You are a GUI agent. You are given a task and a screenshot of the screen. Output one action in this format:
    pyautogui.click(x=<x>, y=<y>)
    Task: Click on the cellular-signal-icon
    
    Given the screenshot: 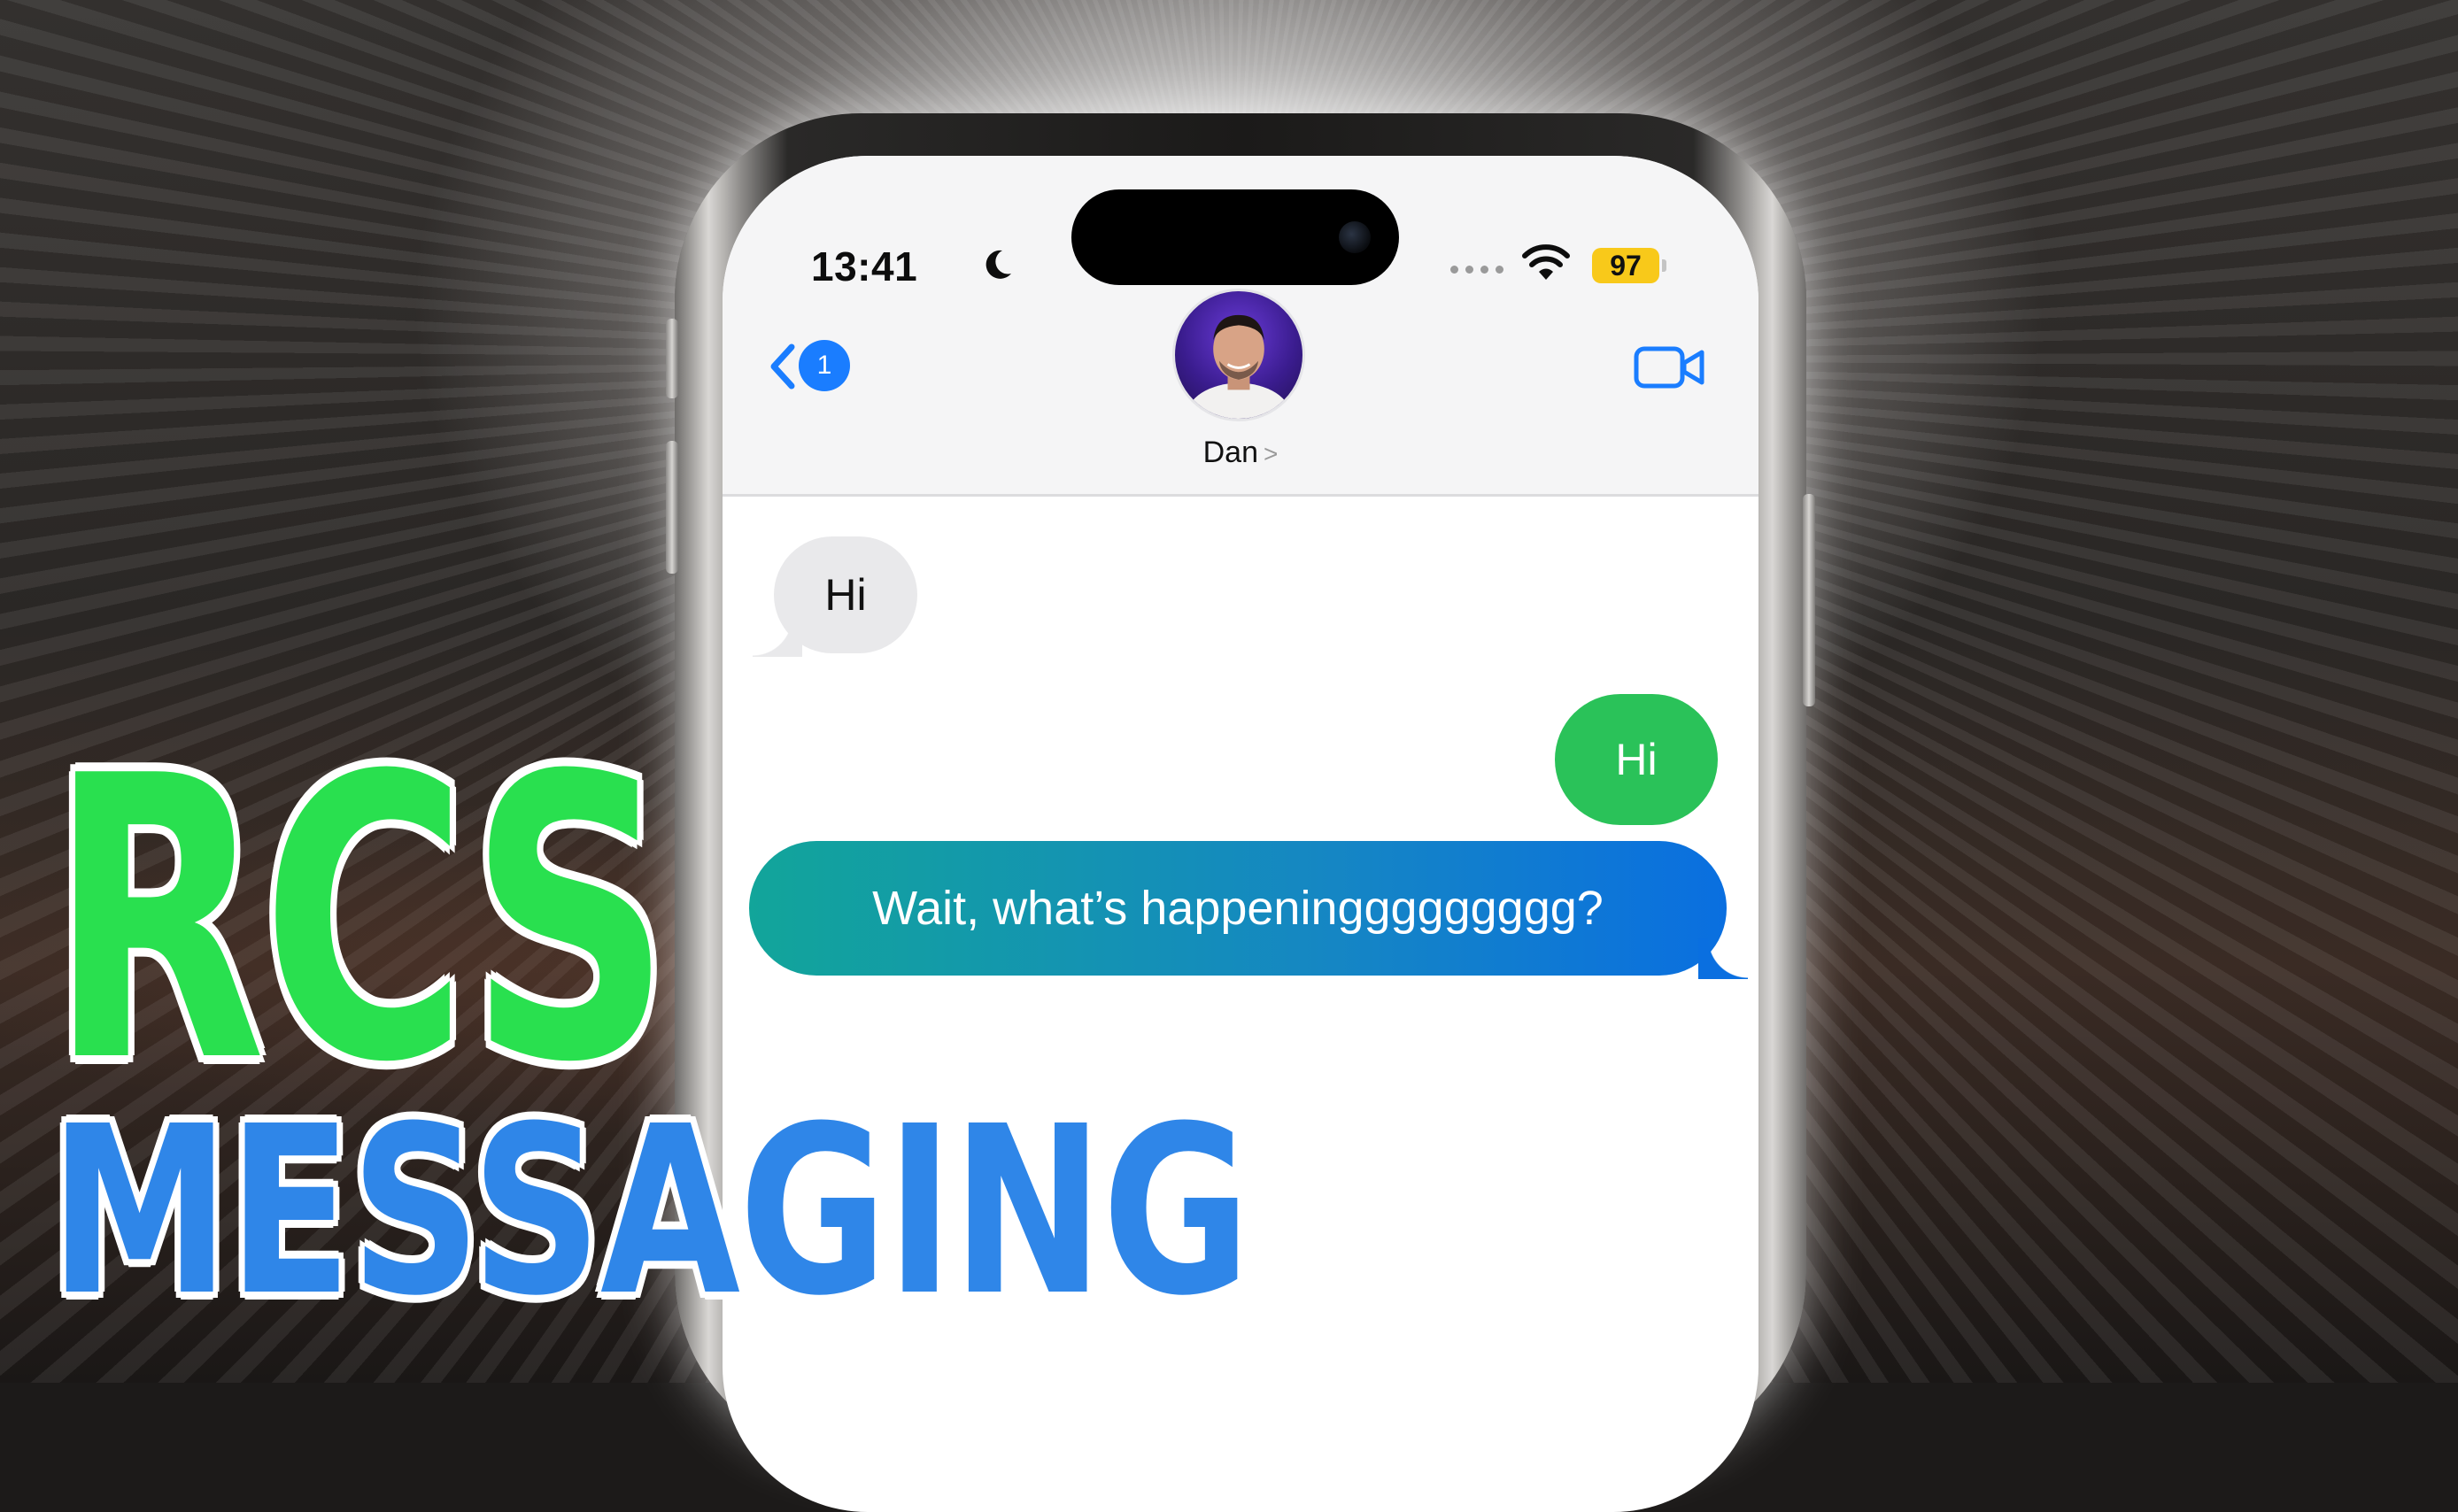 What is the action you would take?
    pyautogui.click(x=1476, y=270)
    